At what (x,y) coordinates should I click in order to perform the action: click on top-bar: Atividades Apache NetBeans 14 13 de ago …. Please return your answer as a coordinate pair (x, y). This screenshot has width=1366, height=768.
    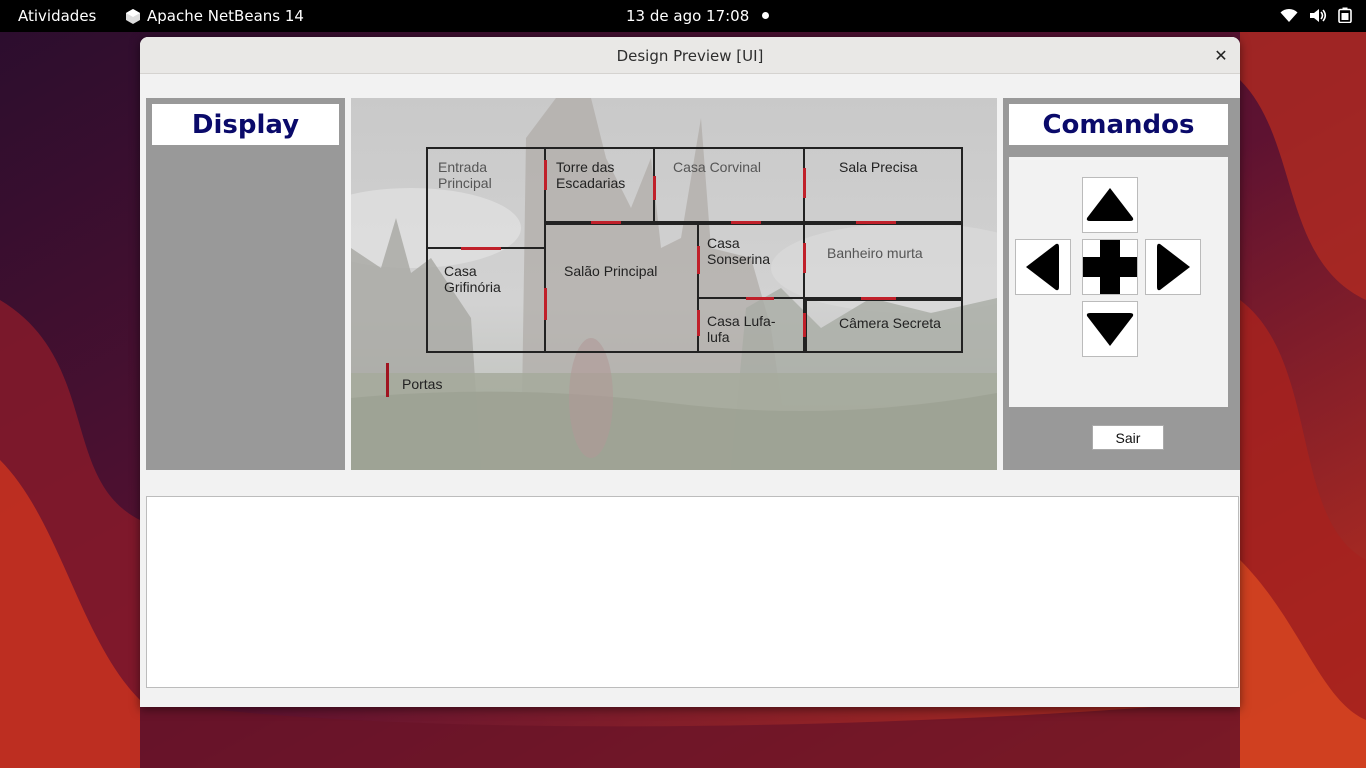
    Looking at the image, I should click on (683, 16).